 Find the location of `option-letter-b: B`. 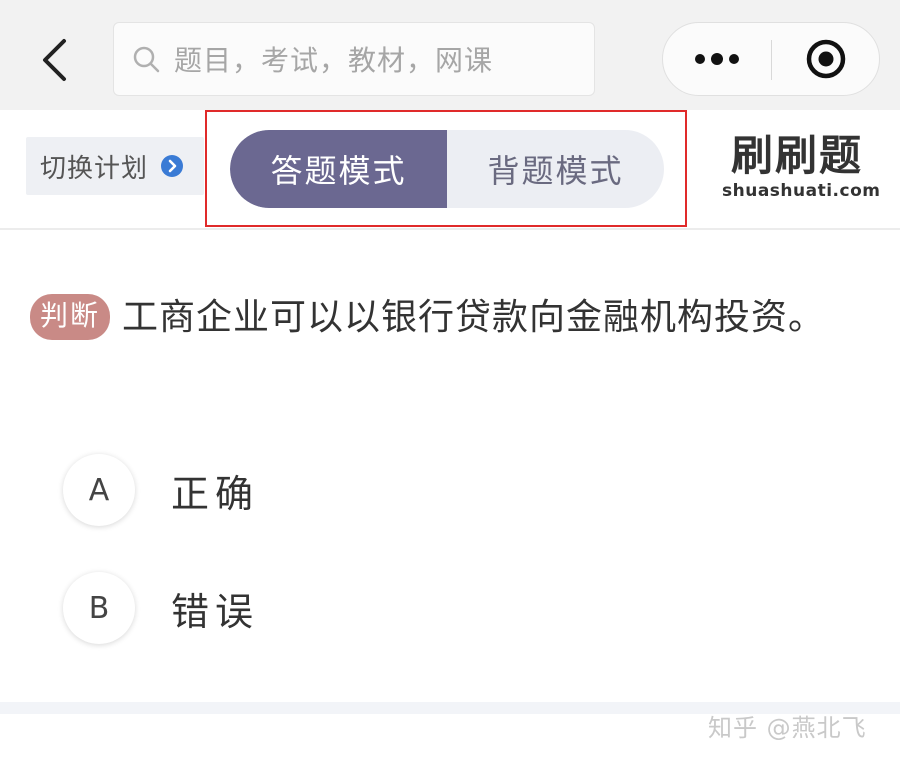

option-letter-b: B is located at coordinates (99, 608).